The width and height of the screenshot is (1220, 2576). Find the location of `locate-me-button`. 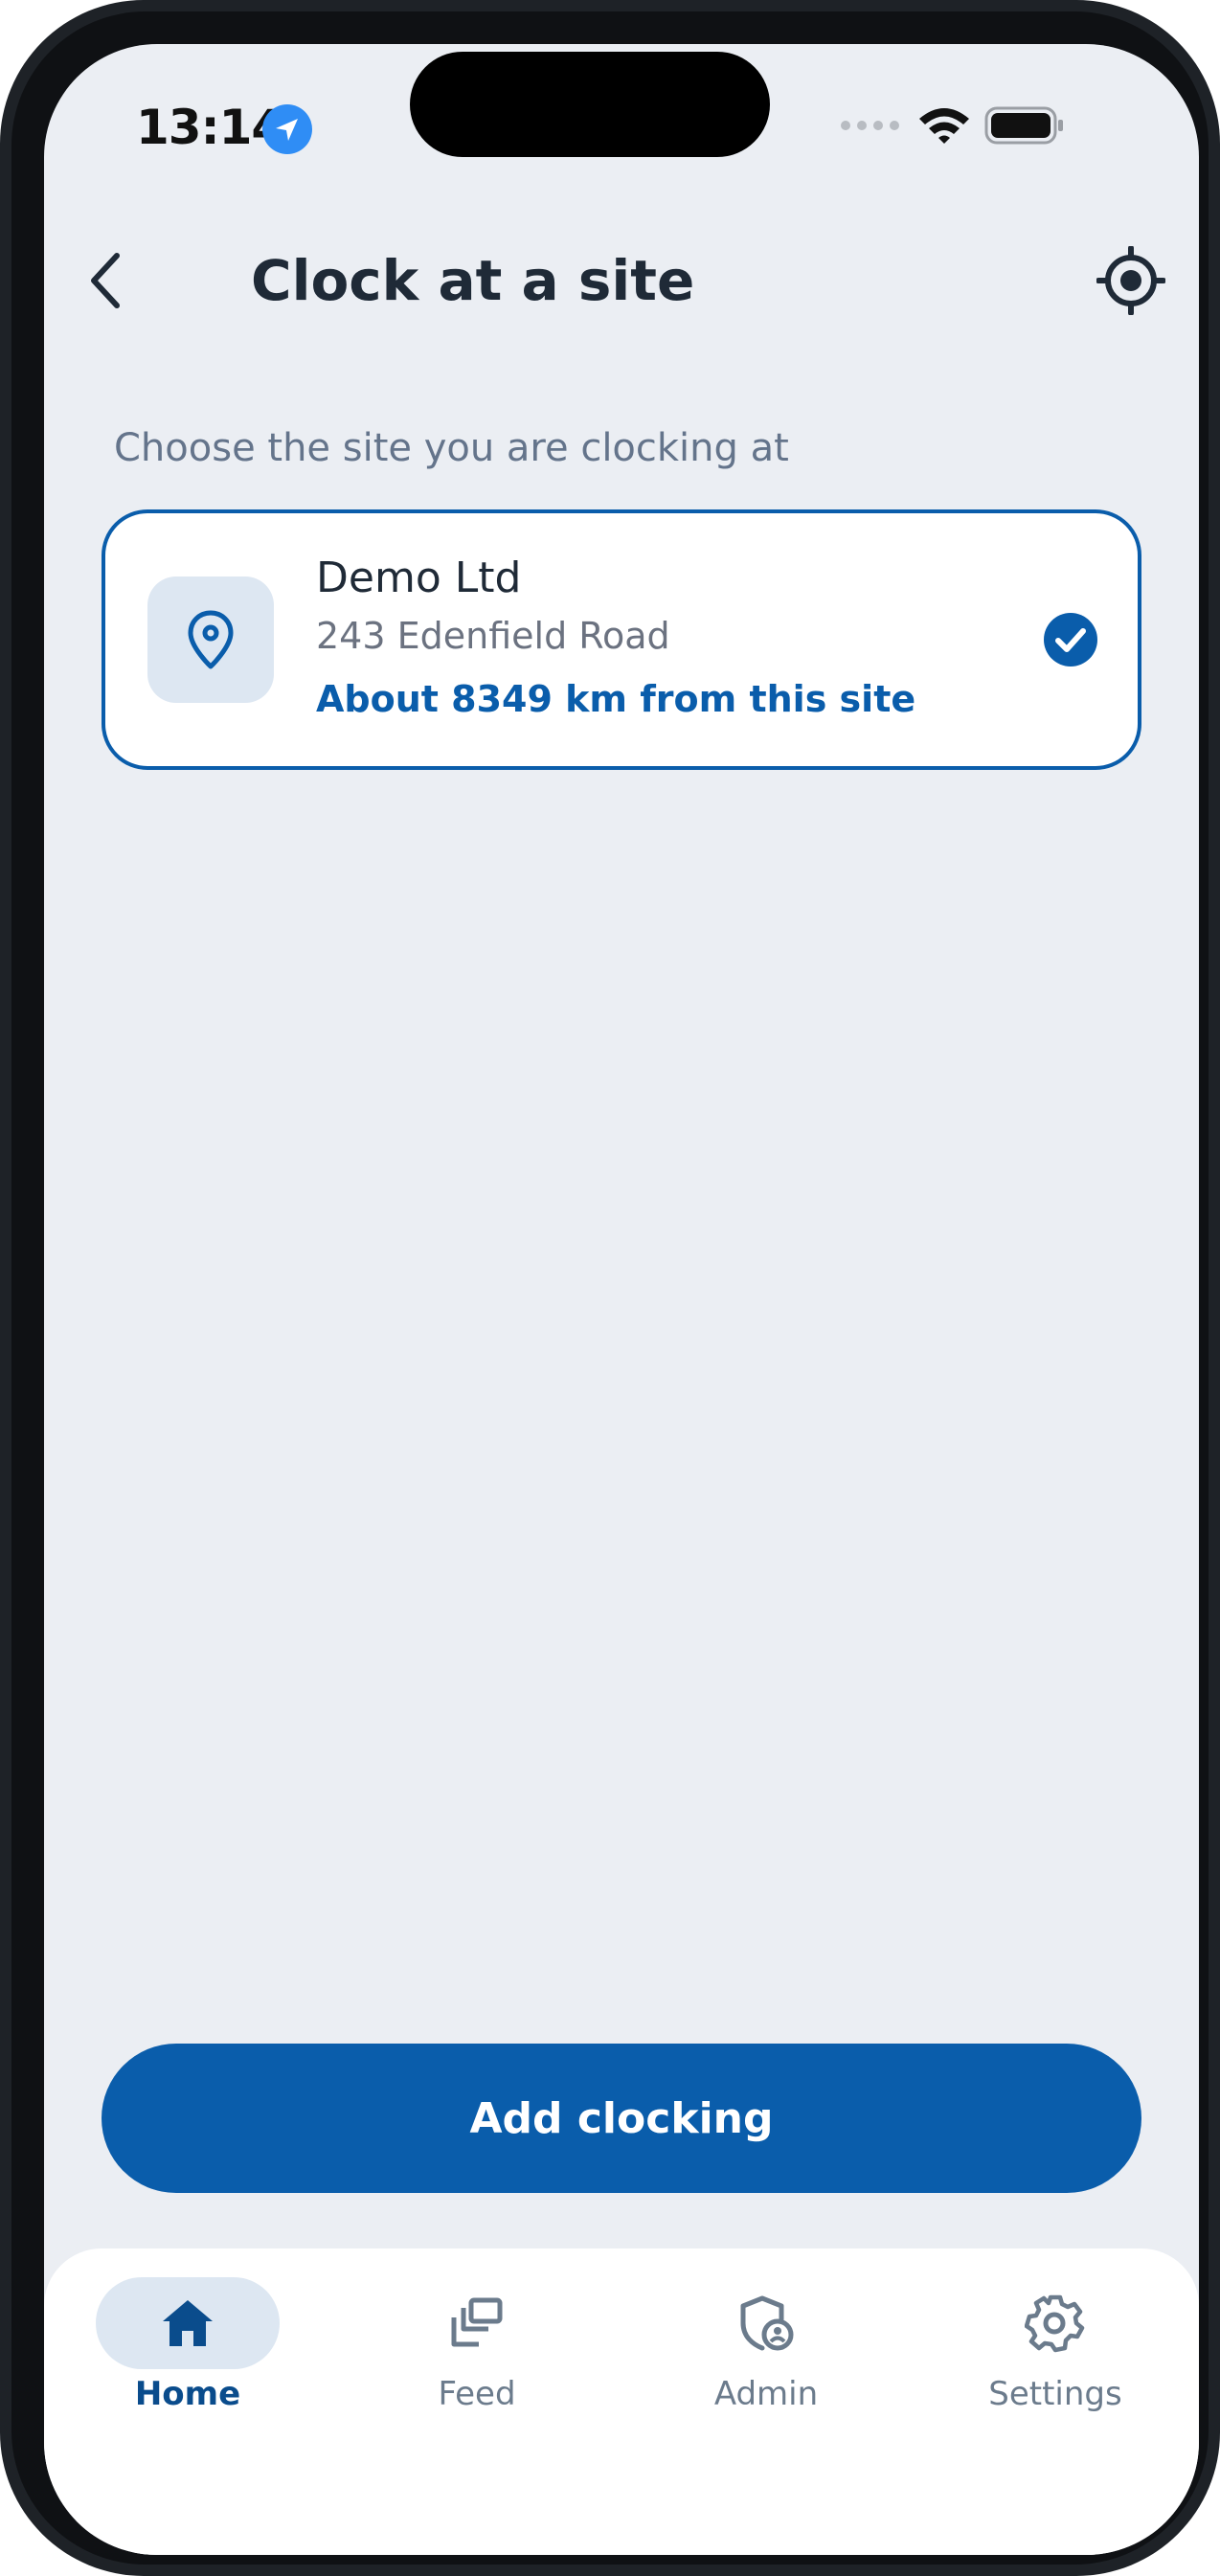

locate-me-button is located at coordinates (1131, 280).